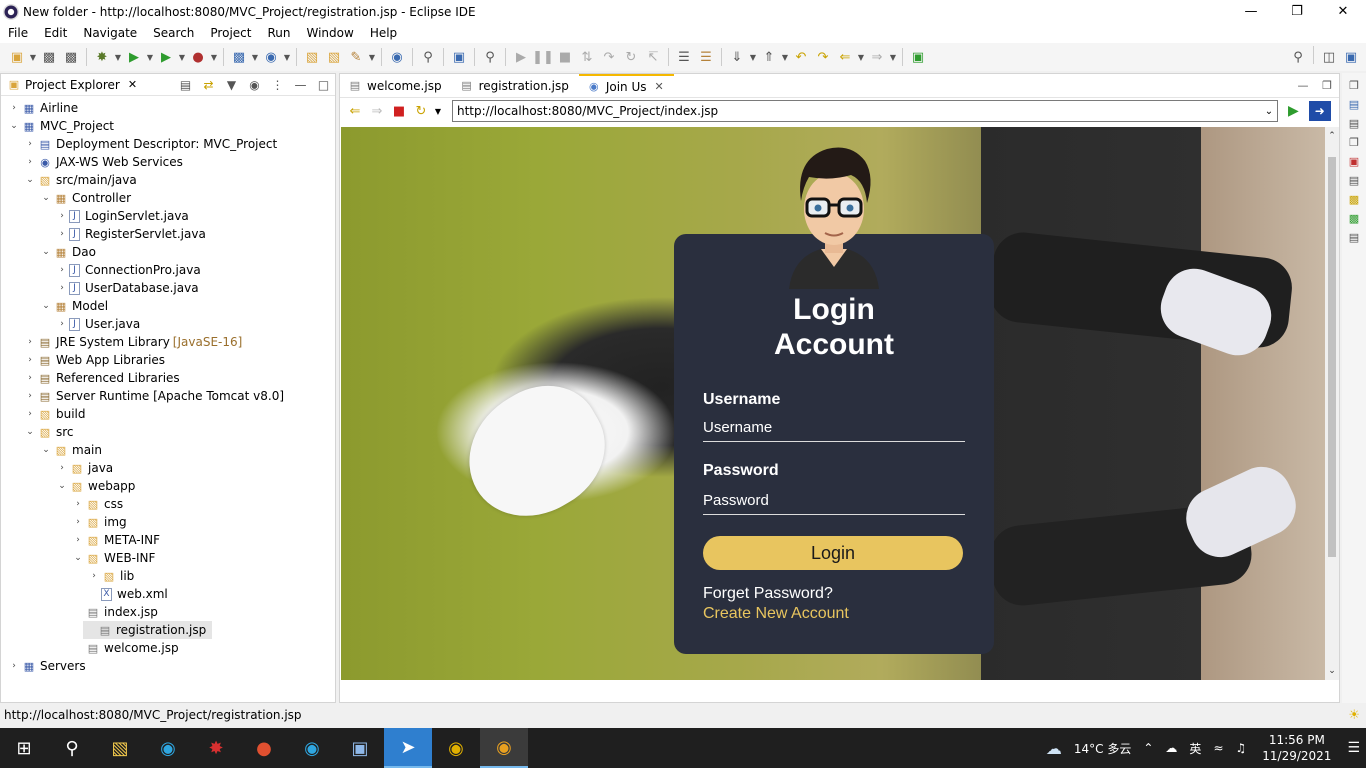 This screenshot has height=768, width=1366. Describe the element at coordinates (49, 57) in the screenshot. I see `save-icon: ▩` at that location.